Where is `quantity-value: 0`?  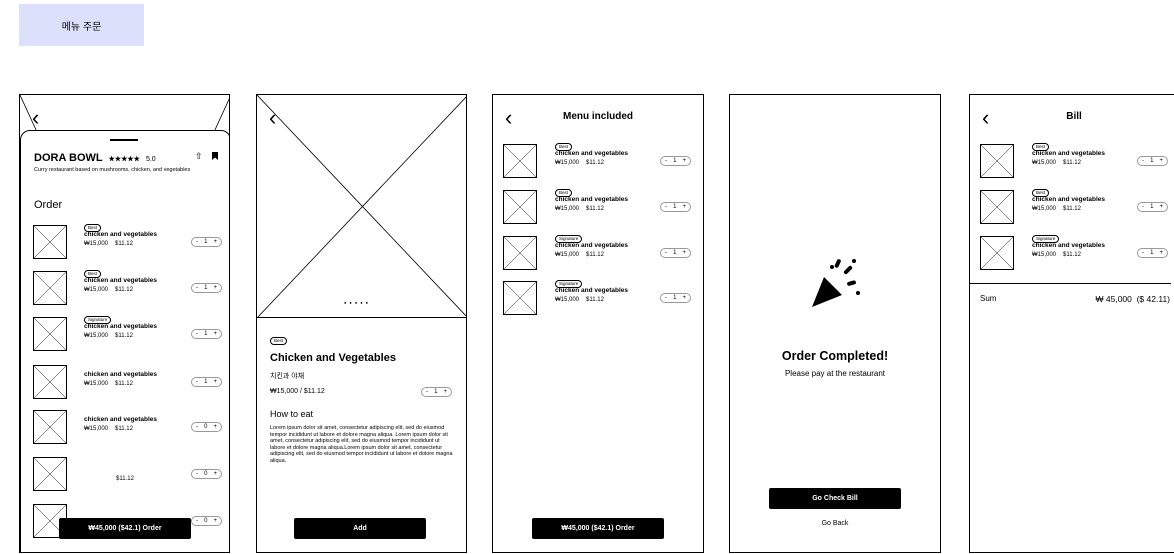
quantity-value: 0 is located at coordinates (206, 521).